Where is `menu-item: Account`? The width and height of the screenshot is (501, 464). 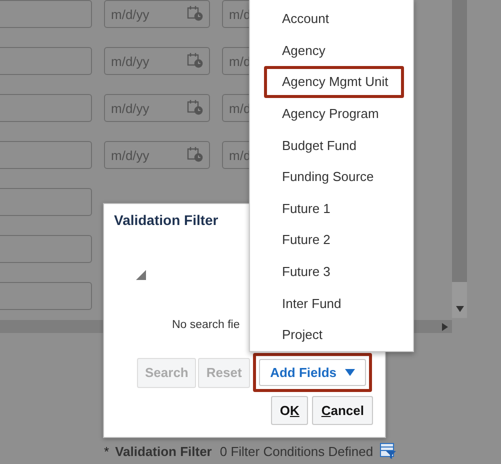 menu-item: Account is located at coordinates (334, 19).